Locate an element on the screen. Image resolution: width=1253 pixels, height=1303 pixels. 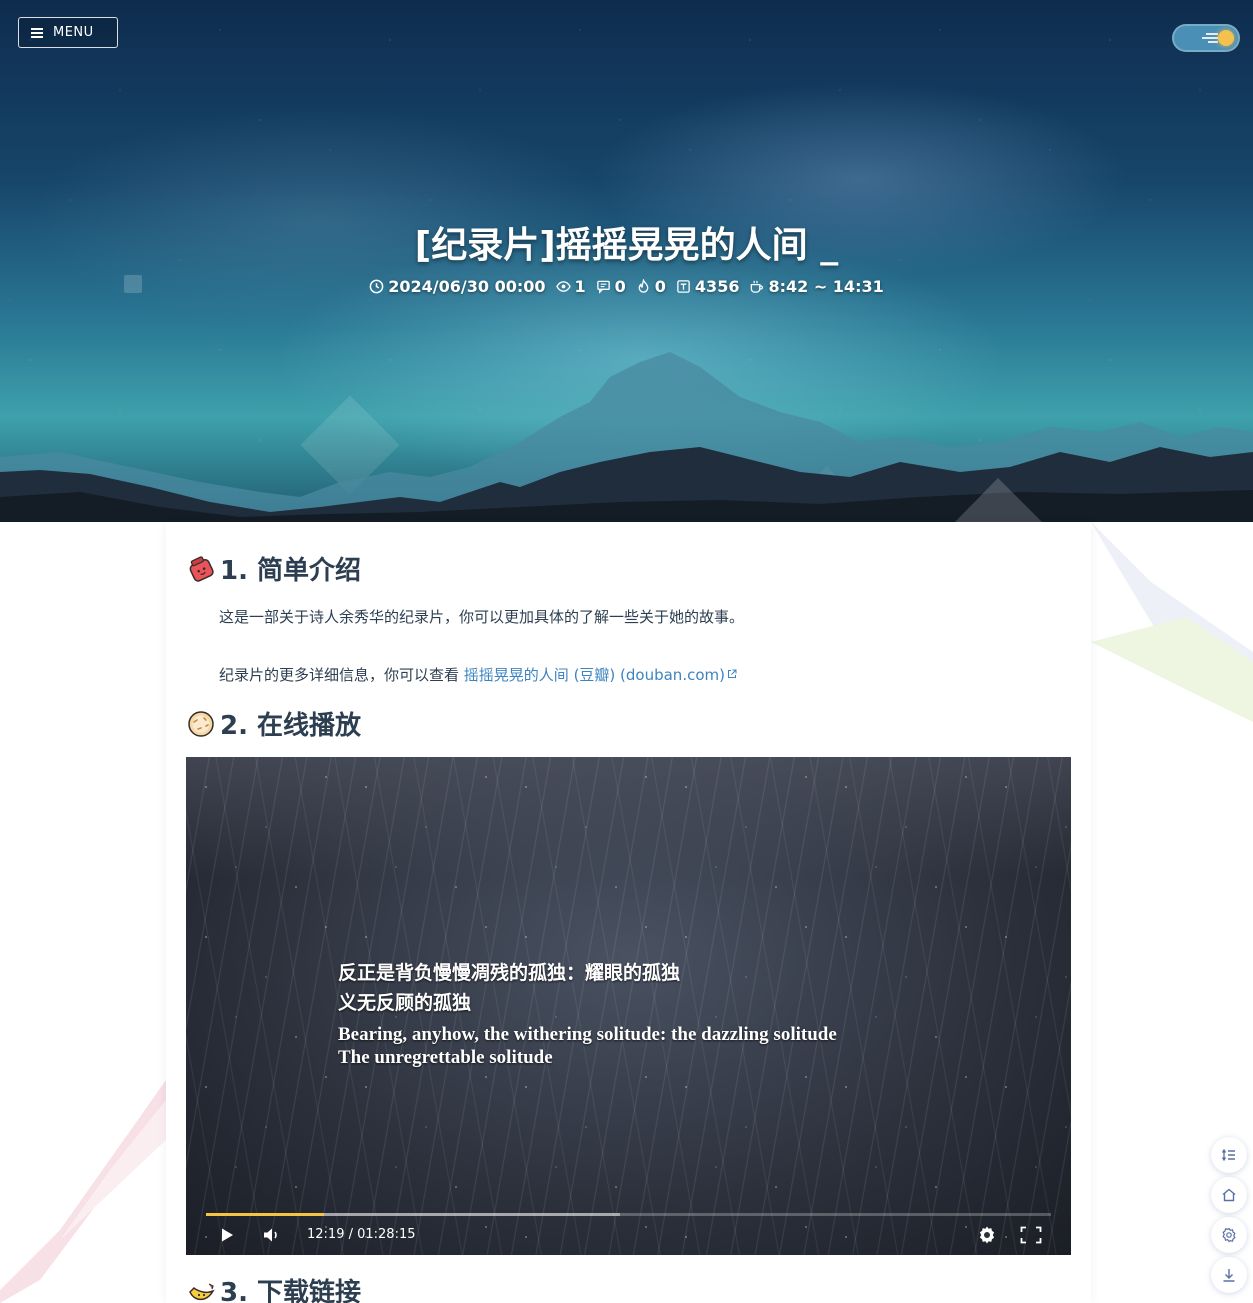
subtitle-en-line2: The unregrettable solitude is located at coordinates (445, 1057).